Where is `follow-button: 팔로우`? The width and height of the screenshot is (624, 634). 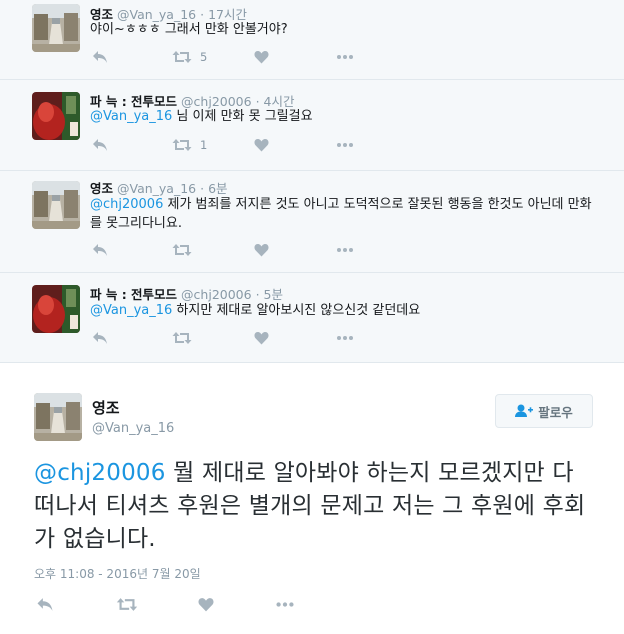 follow-button: 팔로우 is located at coordinates (544, 411).